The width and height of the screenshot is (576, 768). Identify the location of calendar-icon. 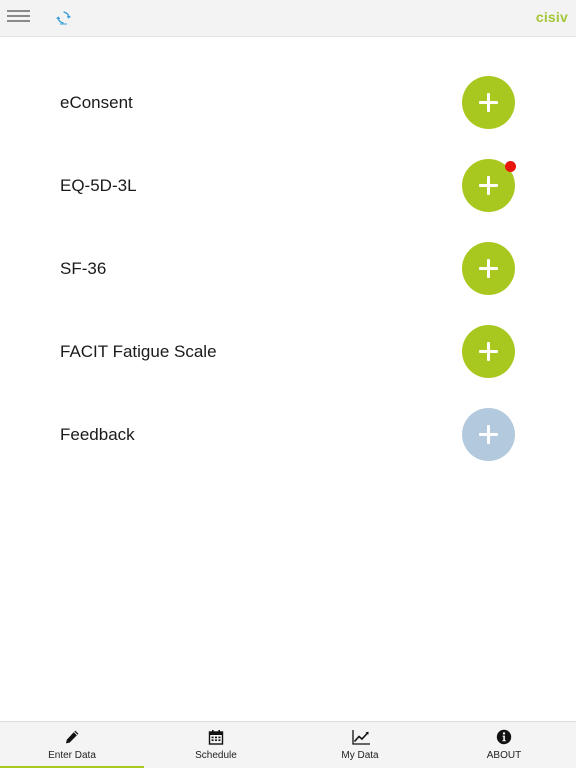
(216, 737).